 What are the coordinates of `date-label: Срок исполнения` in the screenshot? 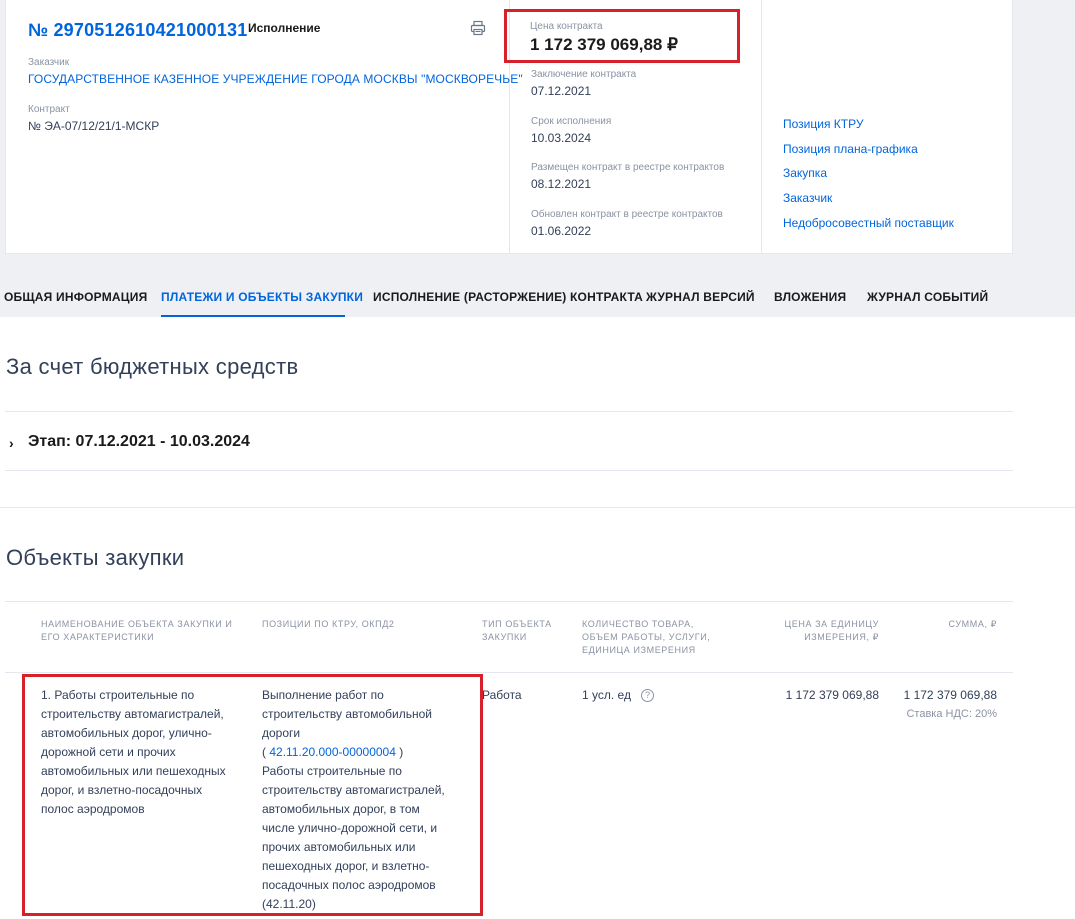 It's located at (571, 121).